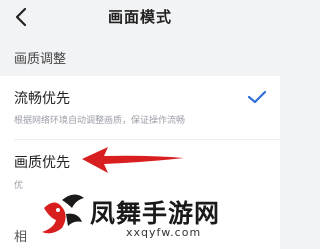 This screenshot has width=320, height=249. Describe the element at coordinates (19, 186) in the screenshot. I see `option-quality-description: 优` at that location.